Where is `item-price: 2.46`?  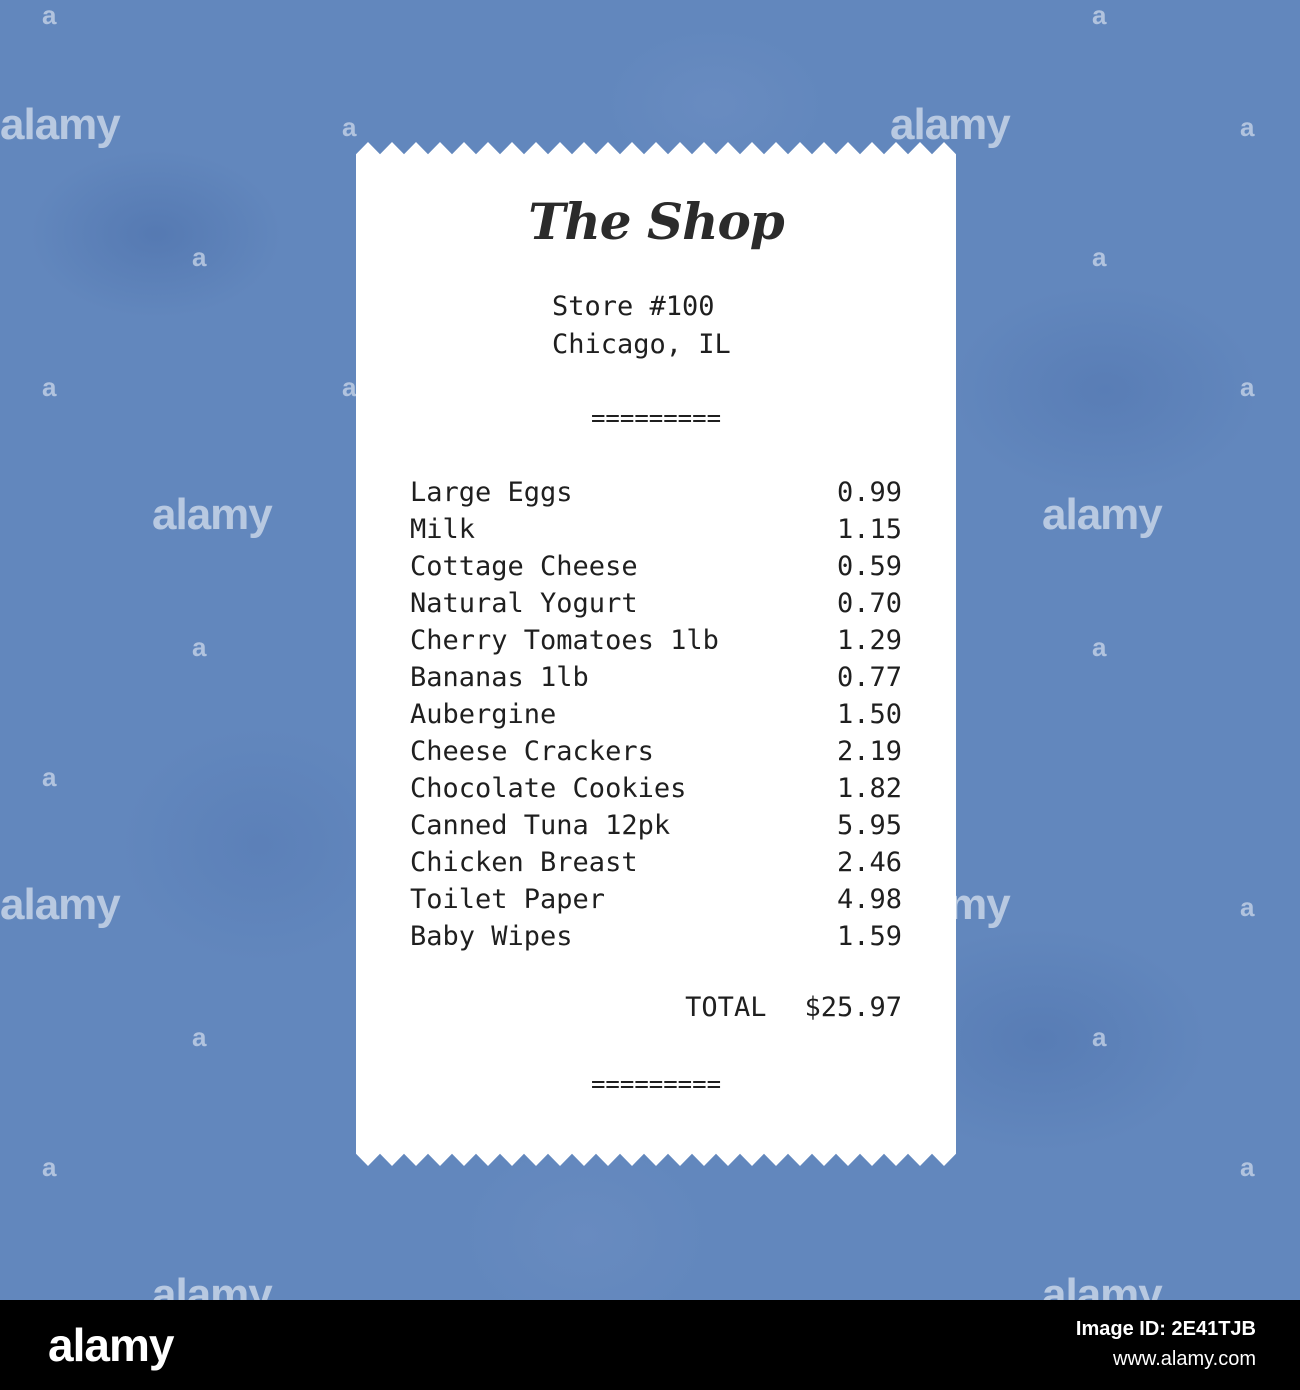 item-price: 2.46 is located at coordinates (869, 862).